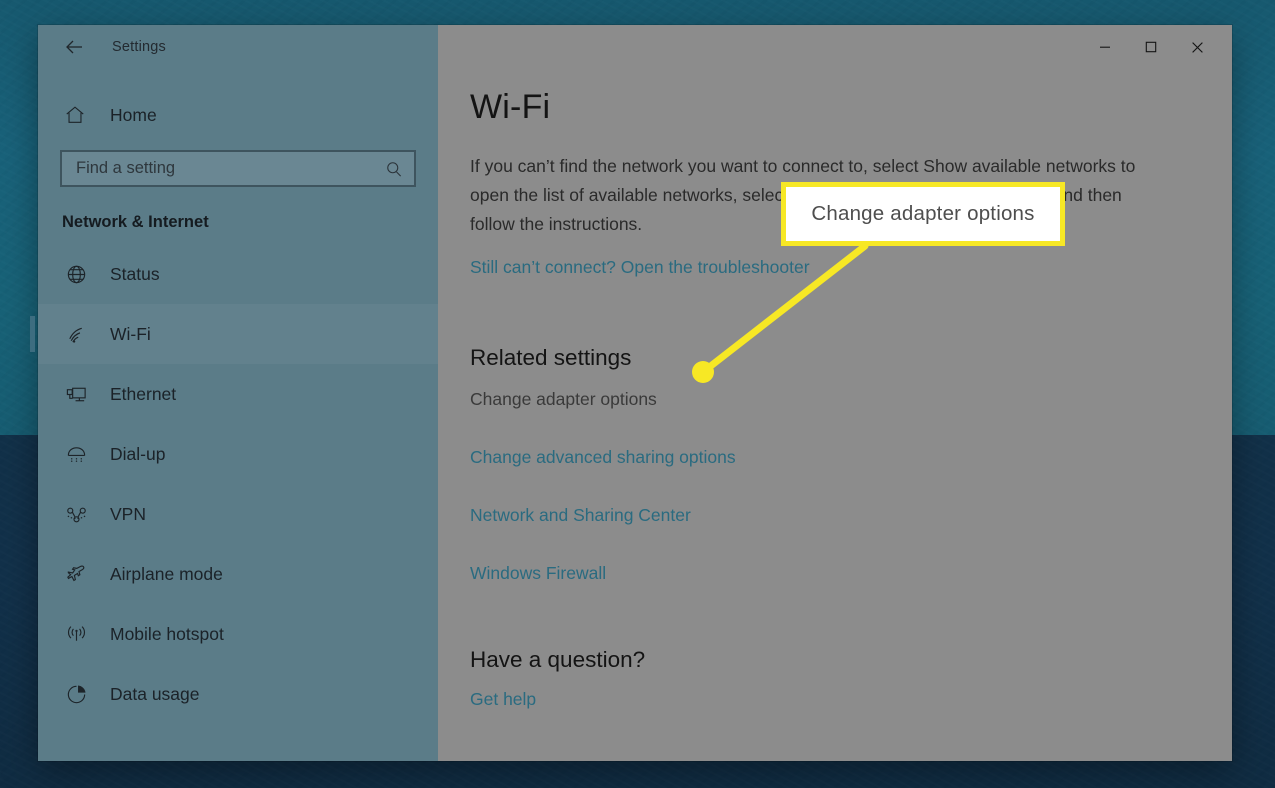 The height and width of the screenshot is (788, 1275). I want to click on sidebar-item-wifi: Wi-Fi, so click(234, 334).